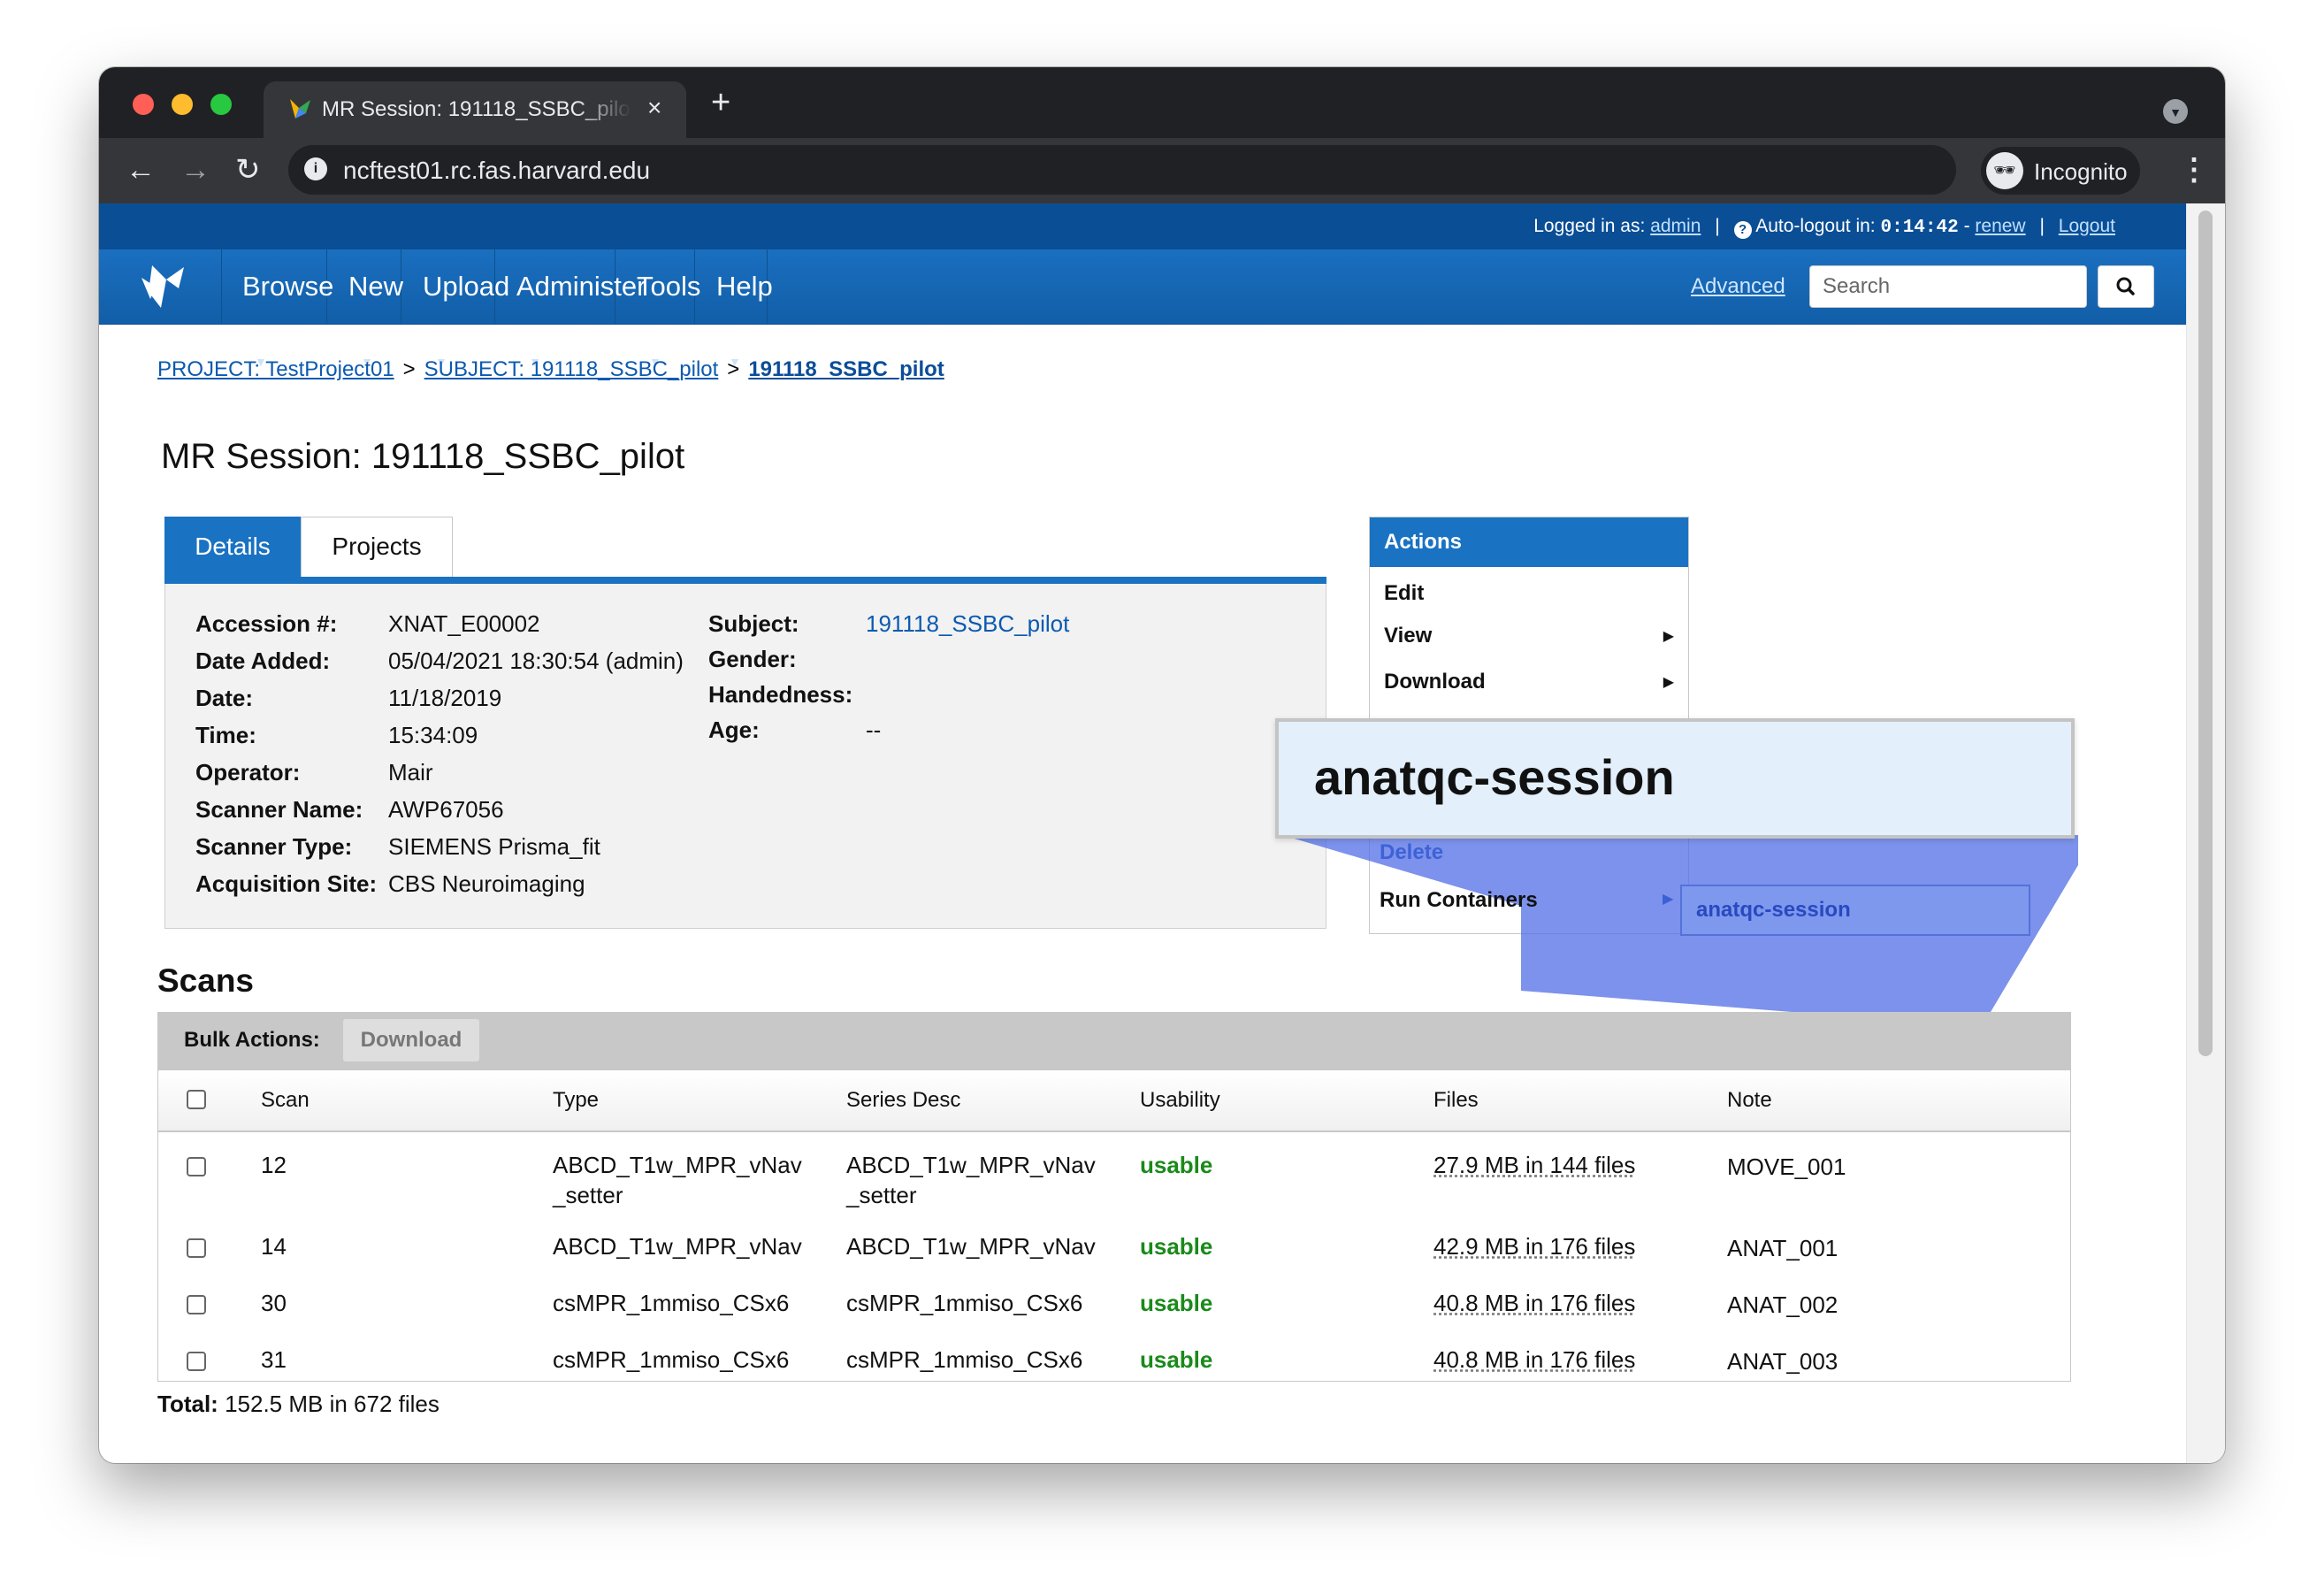  I want to click on operator-value: Mair, so click(410, 772).